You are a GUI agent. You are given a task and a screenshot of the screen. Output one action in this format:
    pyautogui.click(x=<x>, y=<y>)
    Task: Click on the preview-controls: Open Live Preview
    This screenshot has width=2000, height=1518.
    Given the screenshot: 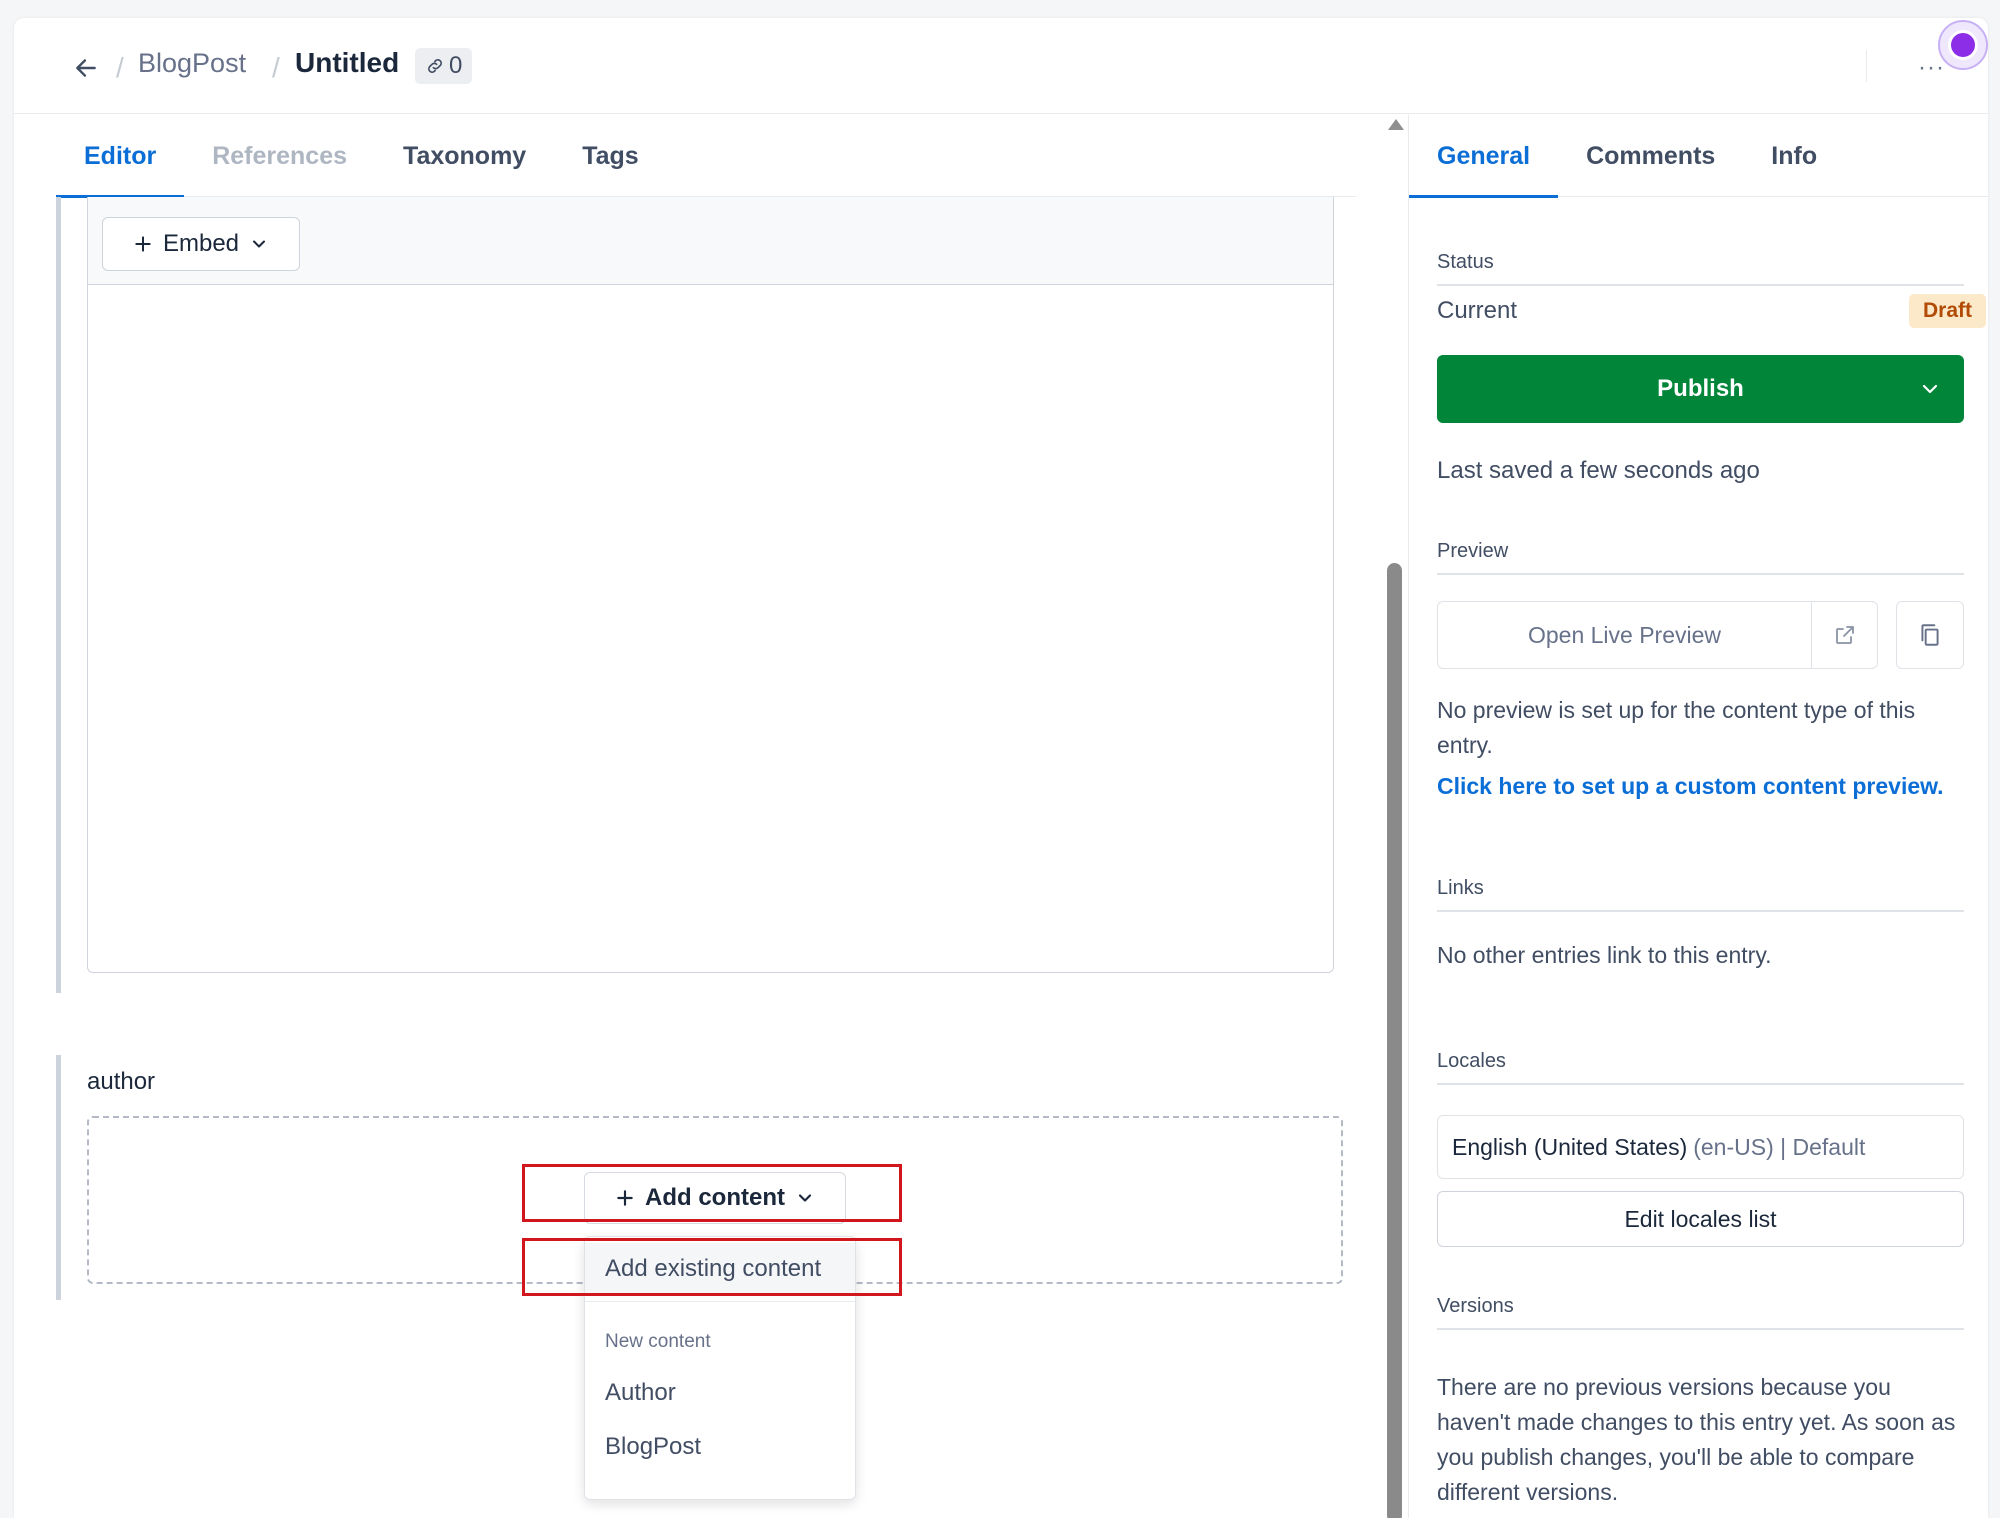 What is the action you would take?
    pyautogui.click(x=1700, y=635)
    